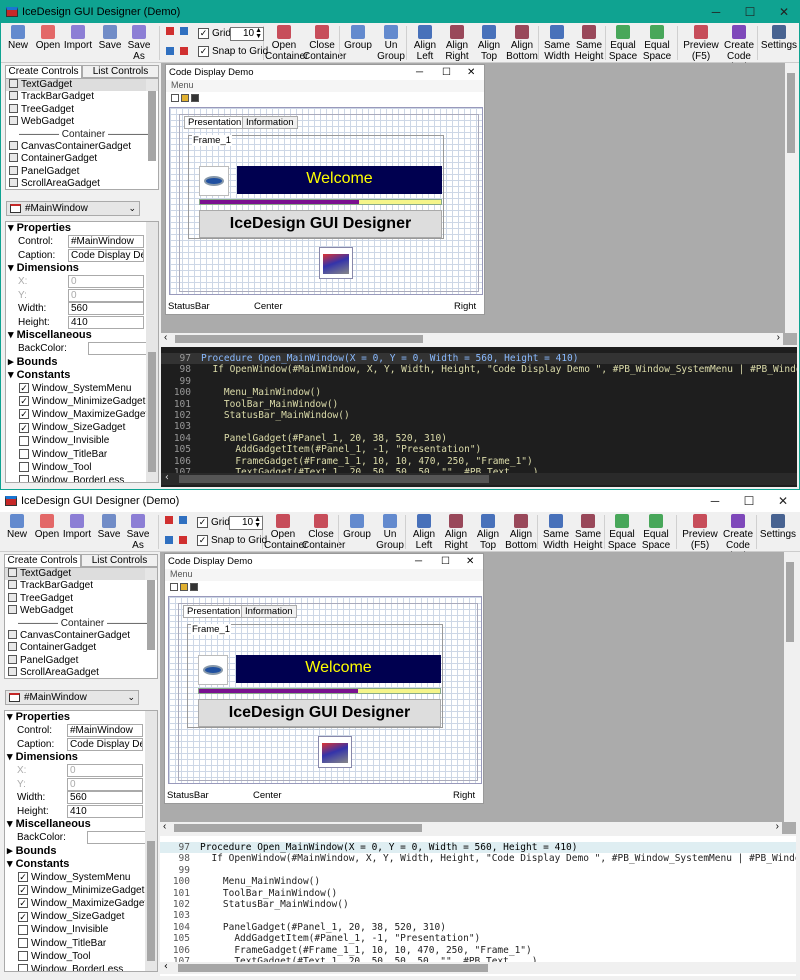 The image size is (800, 980). What do you see at coordinates (81, 824) in the screenshot?
I see `misc-header: ▾ Miscellaneous` at bounding box center [81, 824].